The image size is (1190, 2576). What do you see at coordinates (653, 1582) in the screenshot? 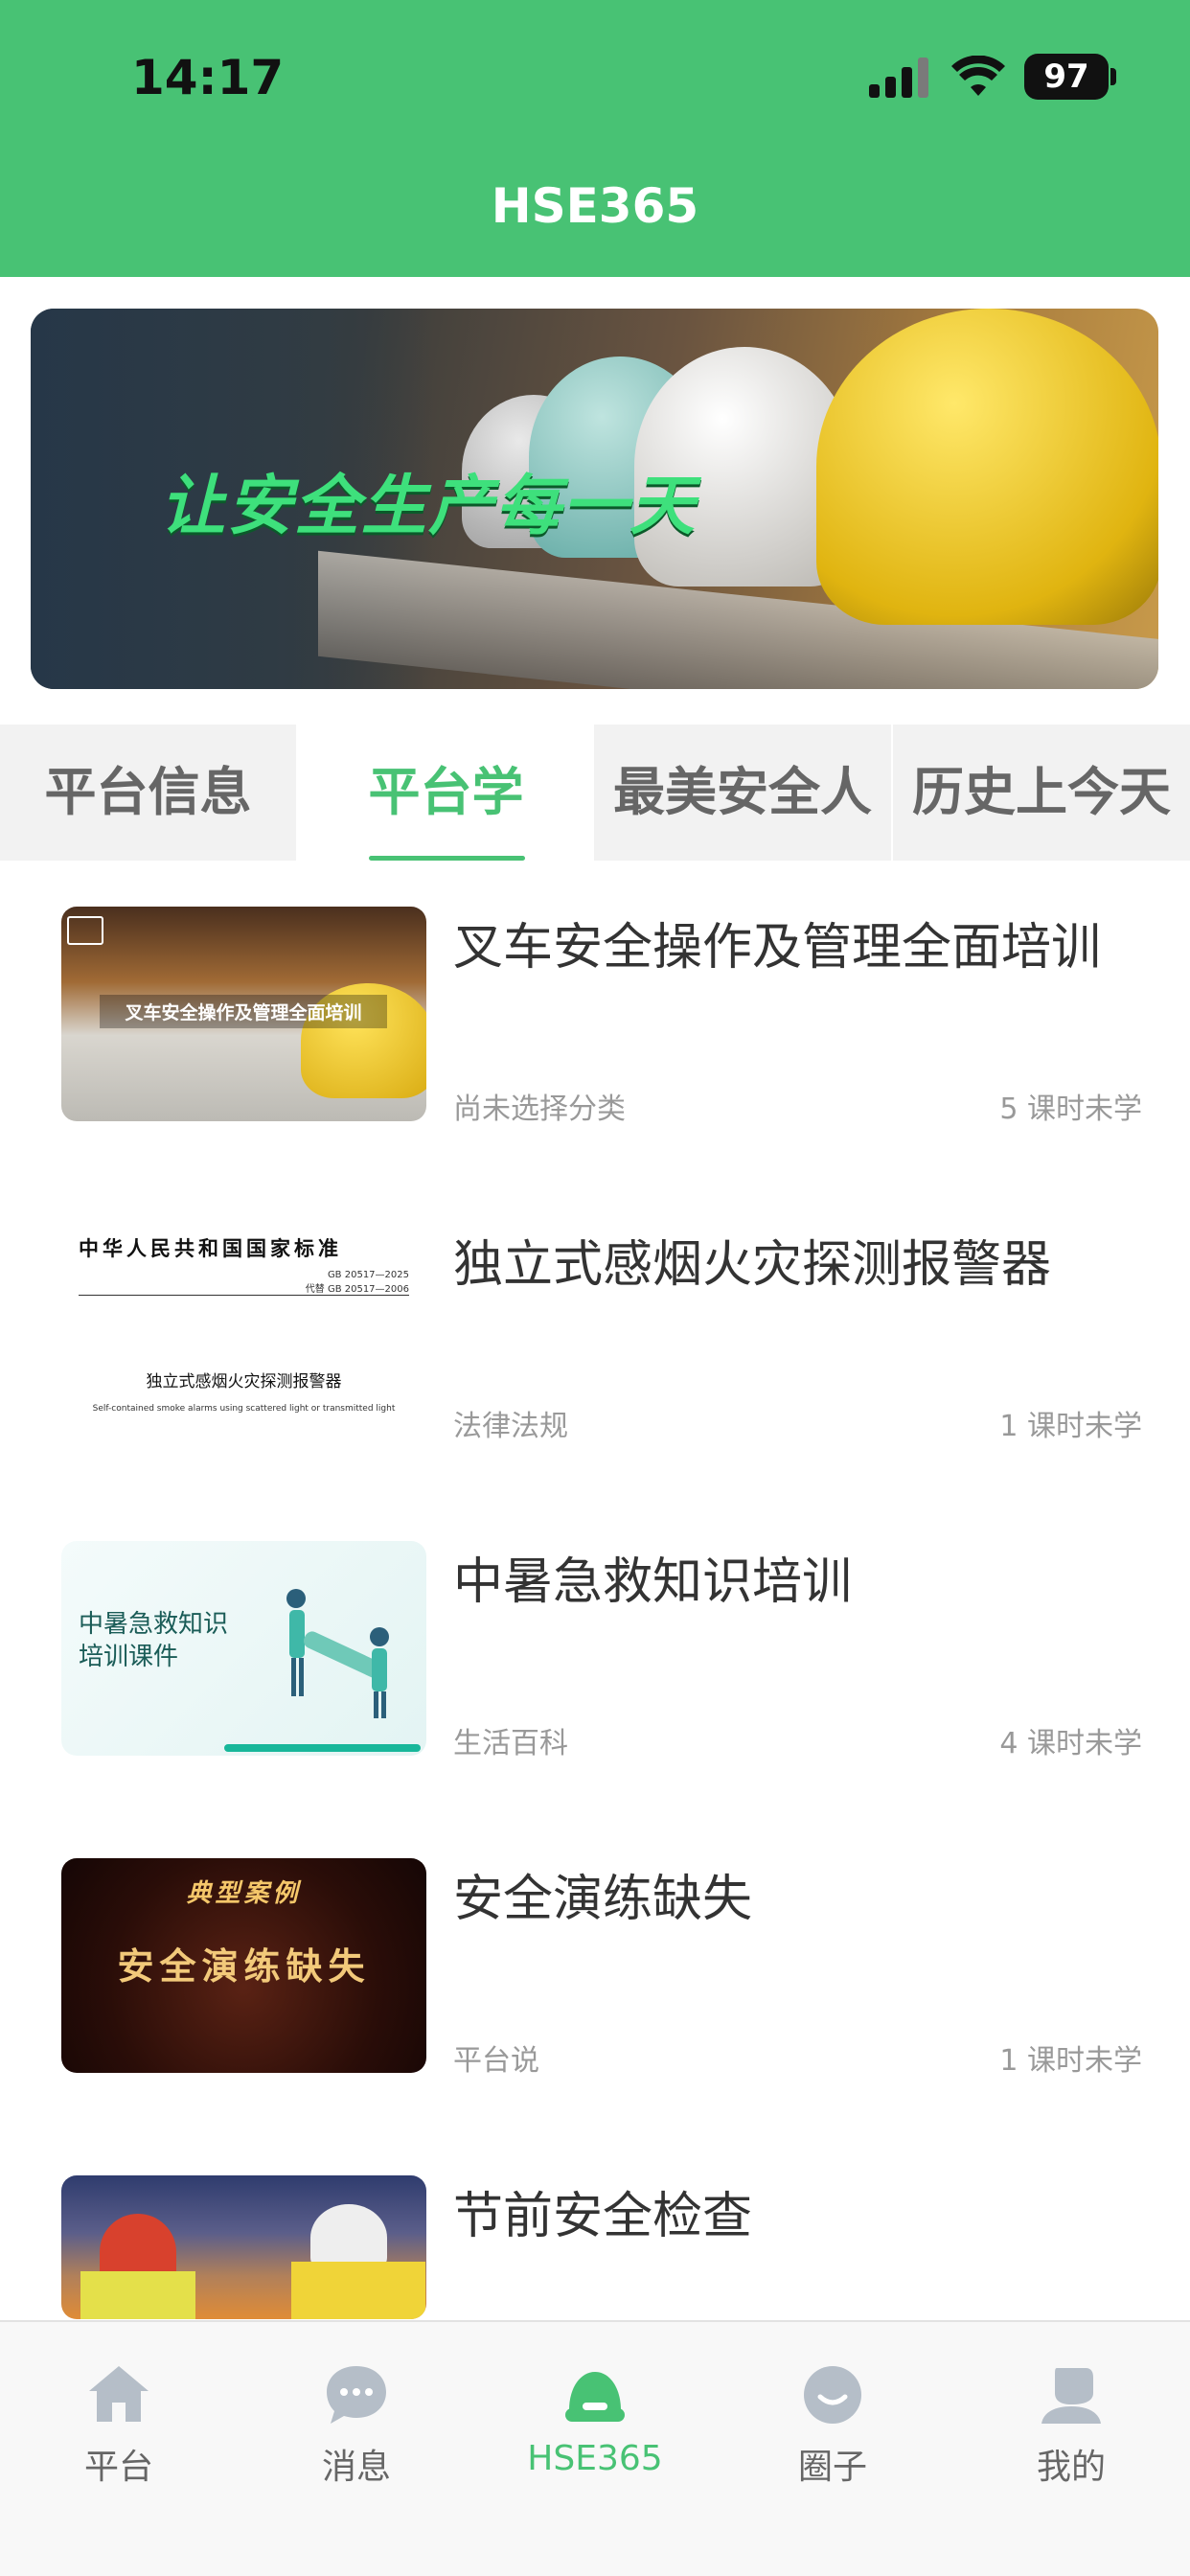
I see `course-title: 中暑急救知识培训` at bounding box center [653, 1582].